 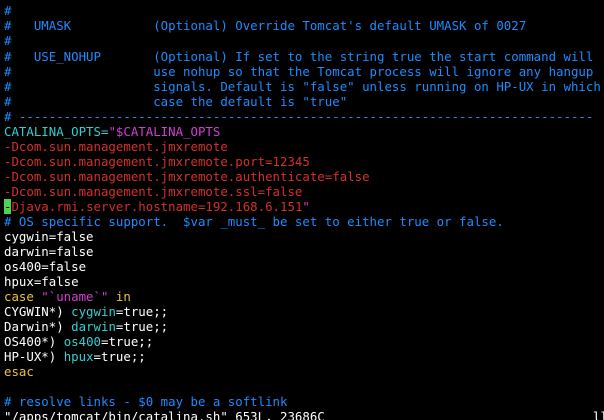 I want to click on catalina-opts-line: CATALINA_OPTS="$CATALINA_OPTS, so click(x=112, y=131).